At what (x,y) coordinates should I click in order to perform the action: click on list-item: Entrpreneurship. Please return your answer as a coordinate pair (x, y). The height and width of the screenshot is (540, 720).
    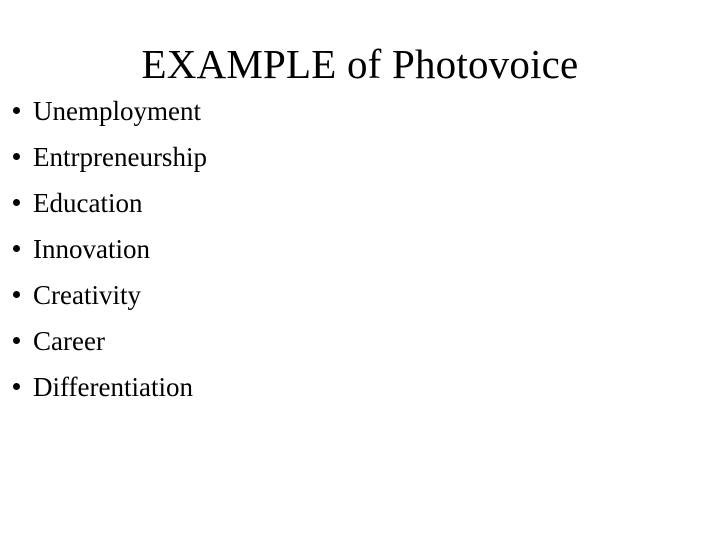
    Looking at the image, I should click on (210, 165).